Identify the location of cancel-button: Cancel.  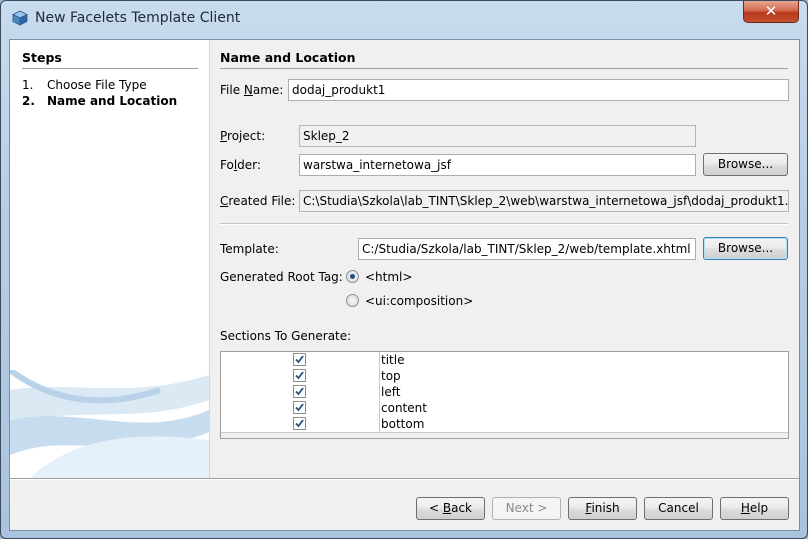
(678, 508).